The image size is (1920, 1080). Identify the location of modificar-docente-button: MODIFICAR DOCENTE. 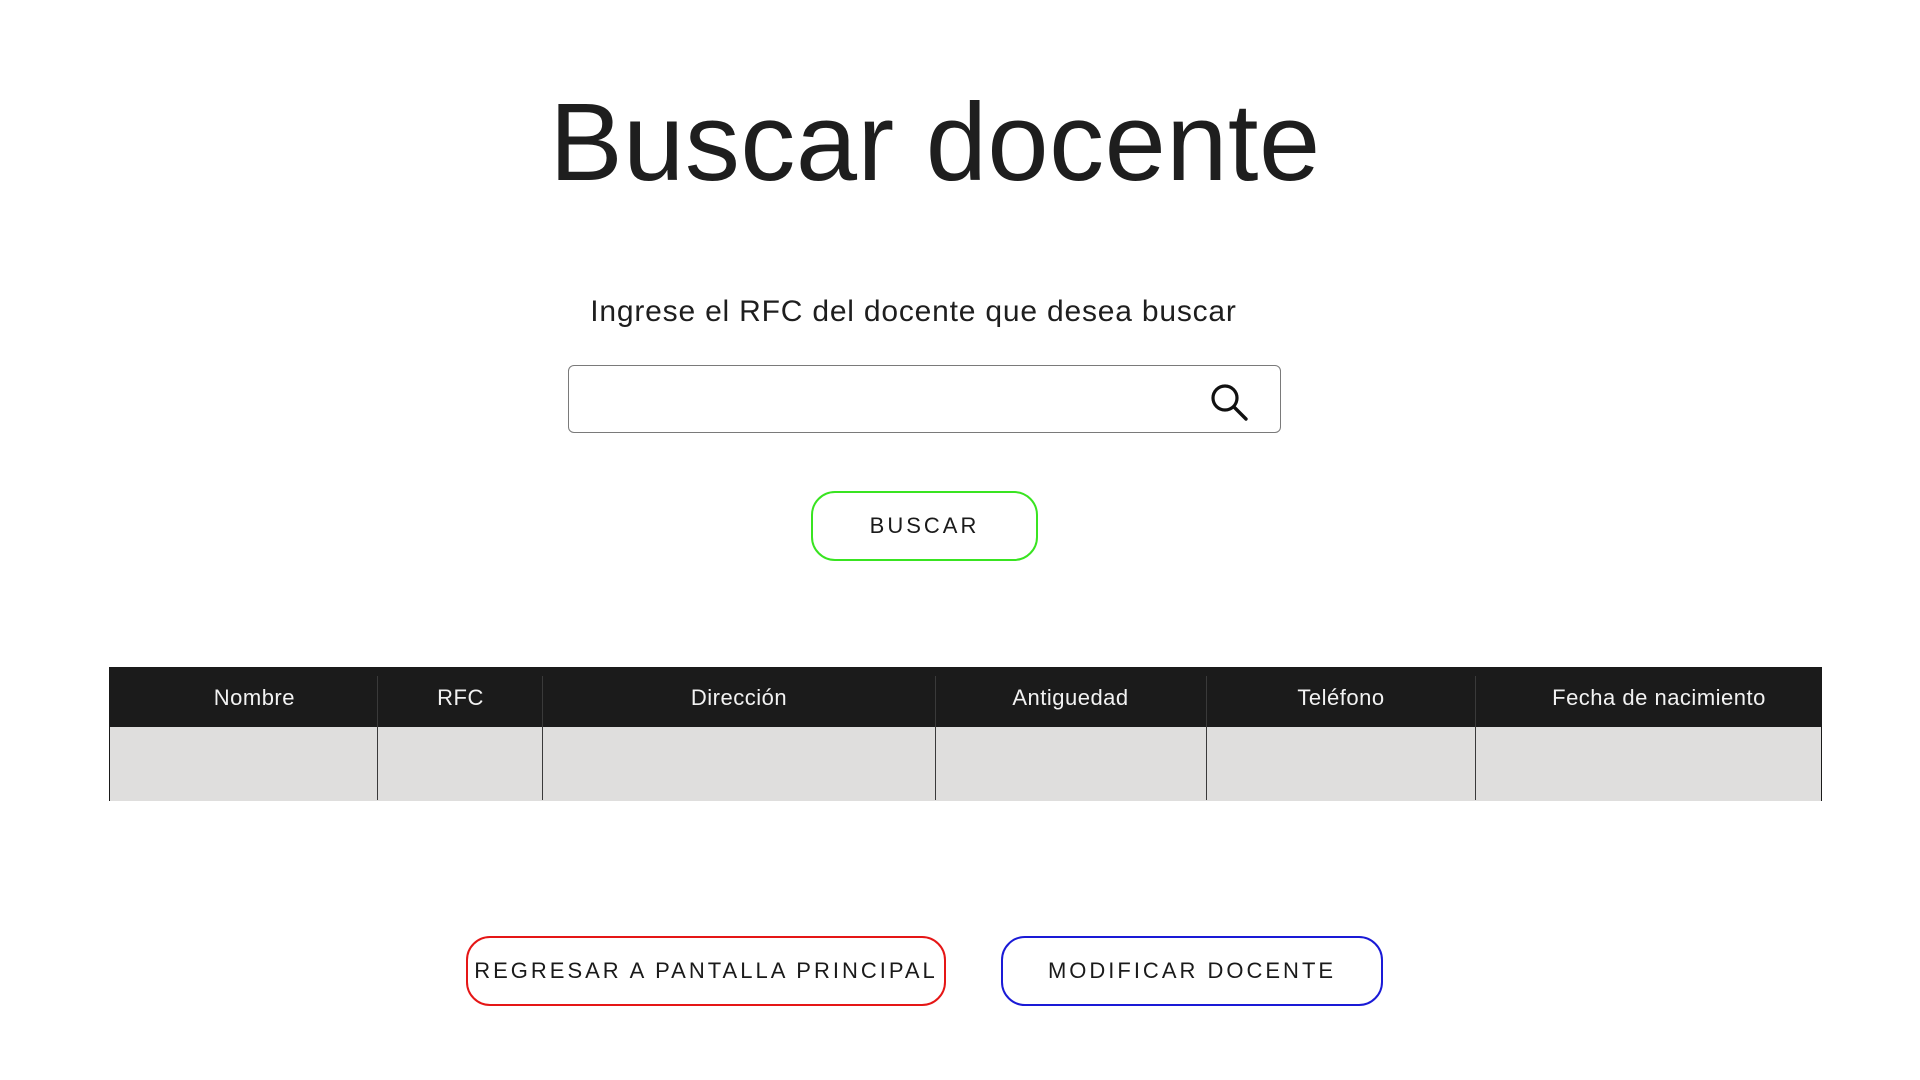
(1192, 971).